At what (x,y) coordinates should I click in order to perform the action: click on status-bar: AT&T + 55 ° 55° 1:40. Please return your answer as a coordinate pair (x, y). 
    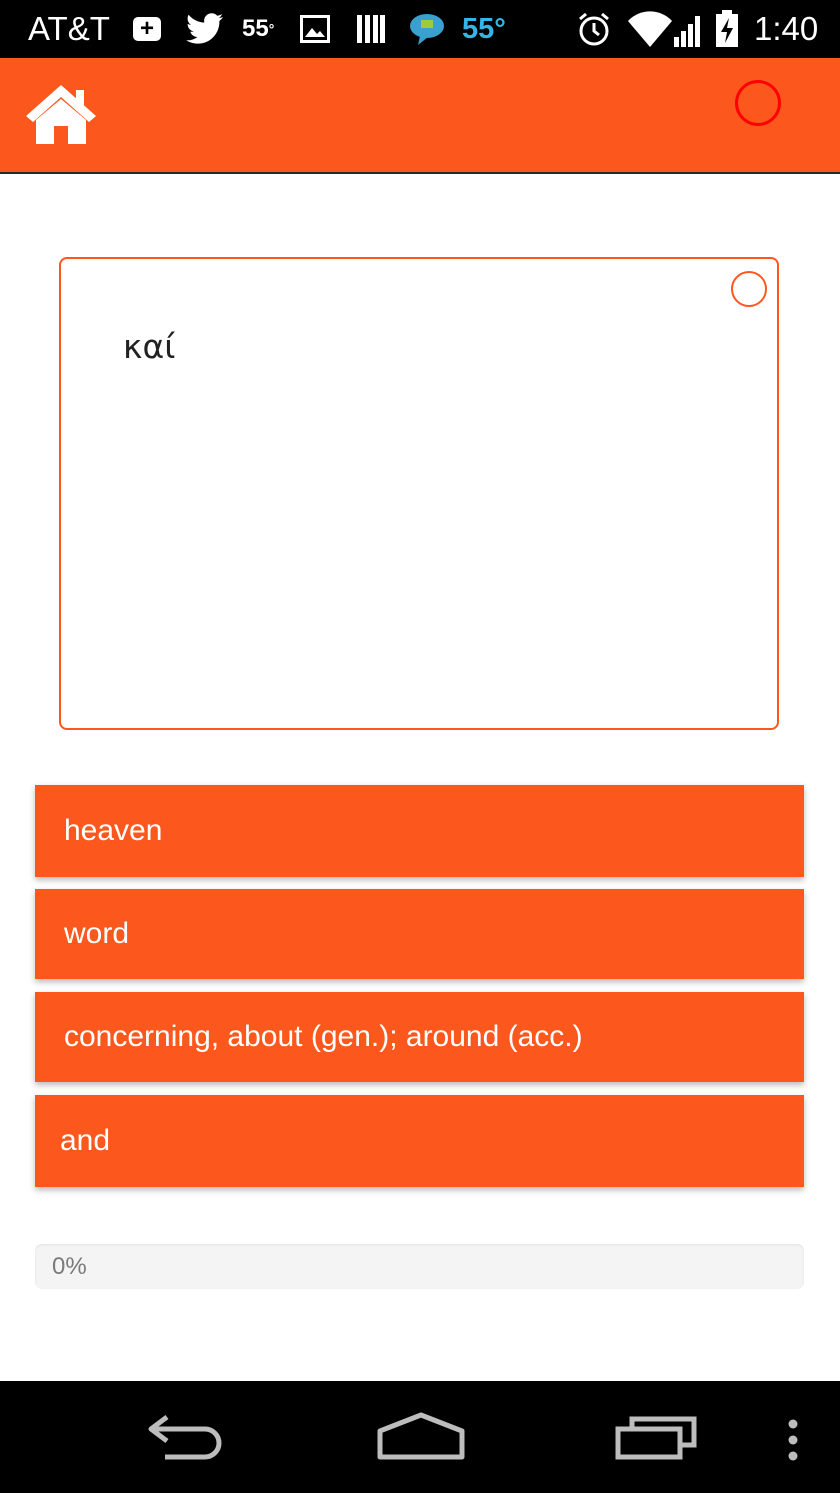
    Looking at the image, I should click on (420, 29).